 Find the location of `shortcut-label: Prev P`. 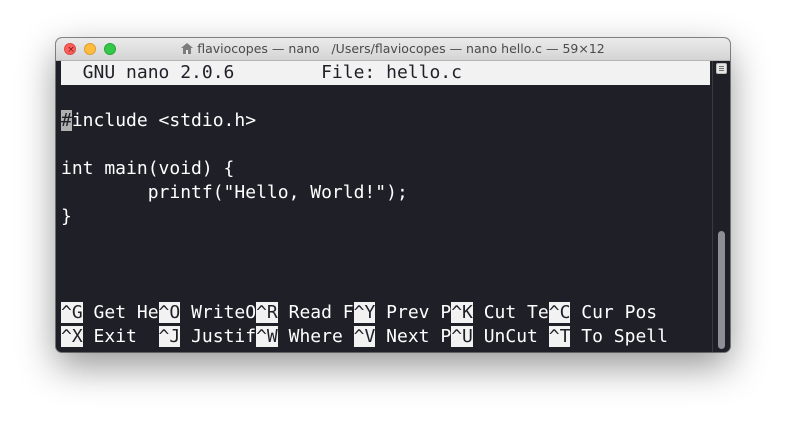

shortcut-label: Prev P is located at coordinates (413, 312).